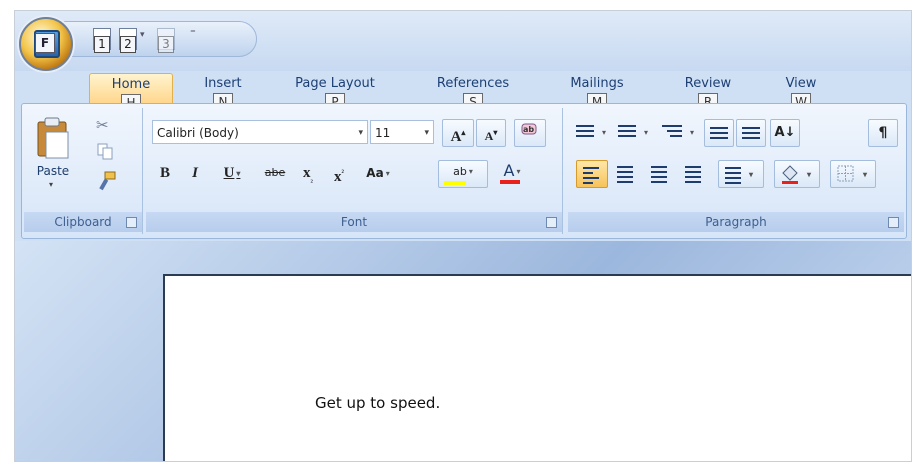 Image resolution: width=912 pixels, height=465 pixels. I want to click on shrink-font-button: A▾, so click(491, 133).